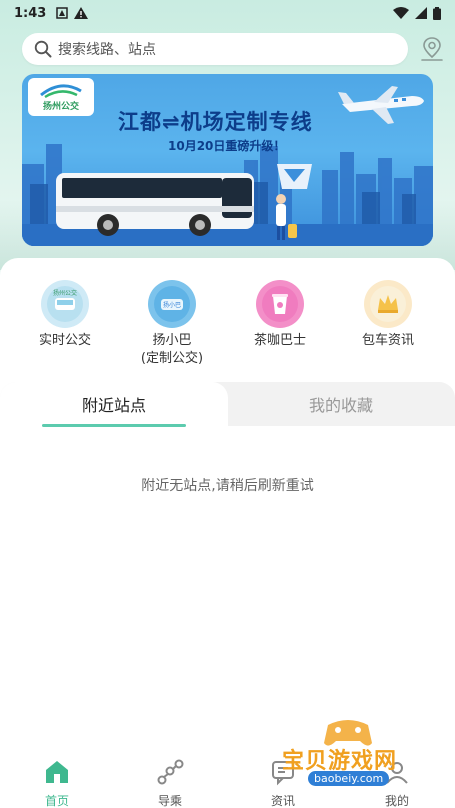  I want to click on realtime-bus-icon: 扬州公交, so click(65, 304).